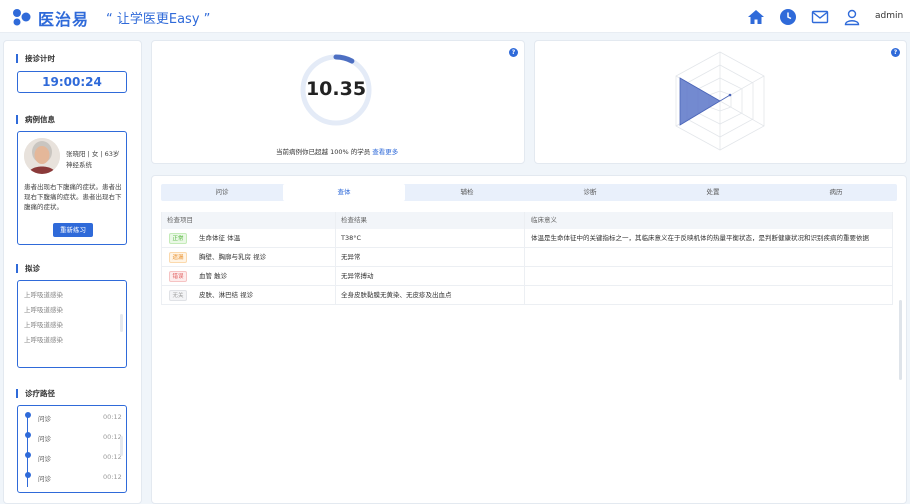  Describe the element at coordinates (336, 89) in the screenshot. I see `score-value: 10.35` at that location.